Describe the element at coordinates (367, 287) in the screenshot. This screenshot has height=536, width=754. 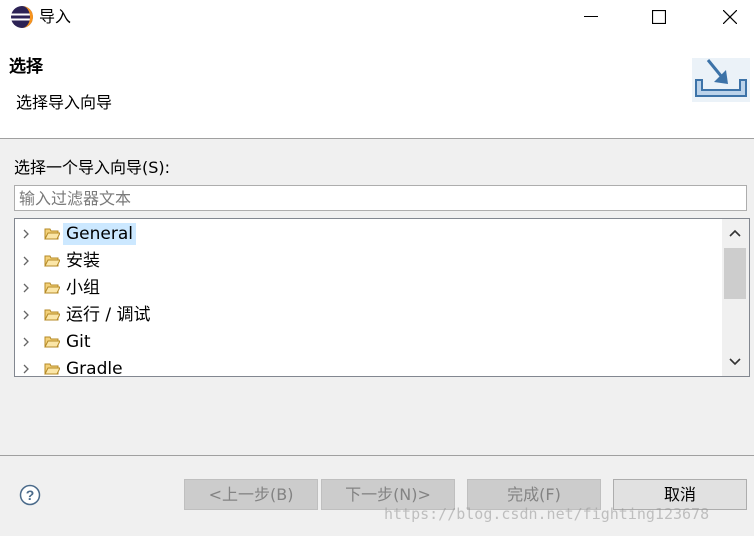
I see `tree-item-team: 小组` at that location.